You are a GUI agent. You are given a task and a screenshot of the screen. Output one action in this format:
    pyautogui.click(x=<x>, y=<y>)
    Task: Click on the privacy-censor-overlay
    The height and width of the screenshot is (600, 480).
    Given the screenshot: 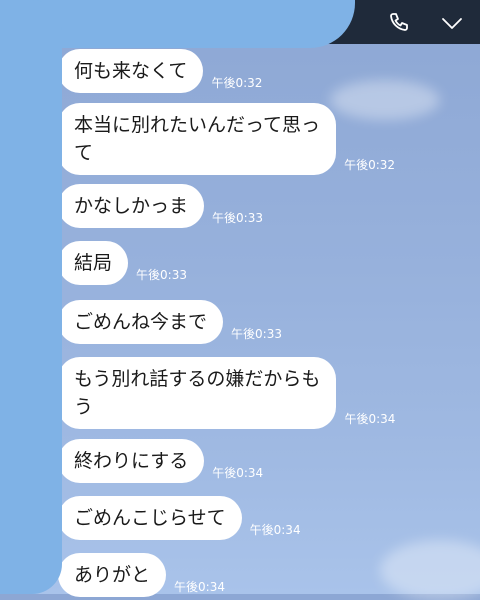 What is the action you would take?
    pyautogui.click(x=31, y=297)
    